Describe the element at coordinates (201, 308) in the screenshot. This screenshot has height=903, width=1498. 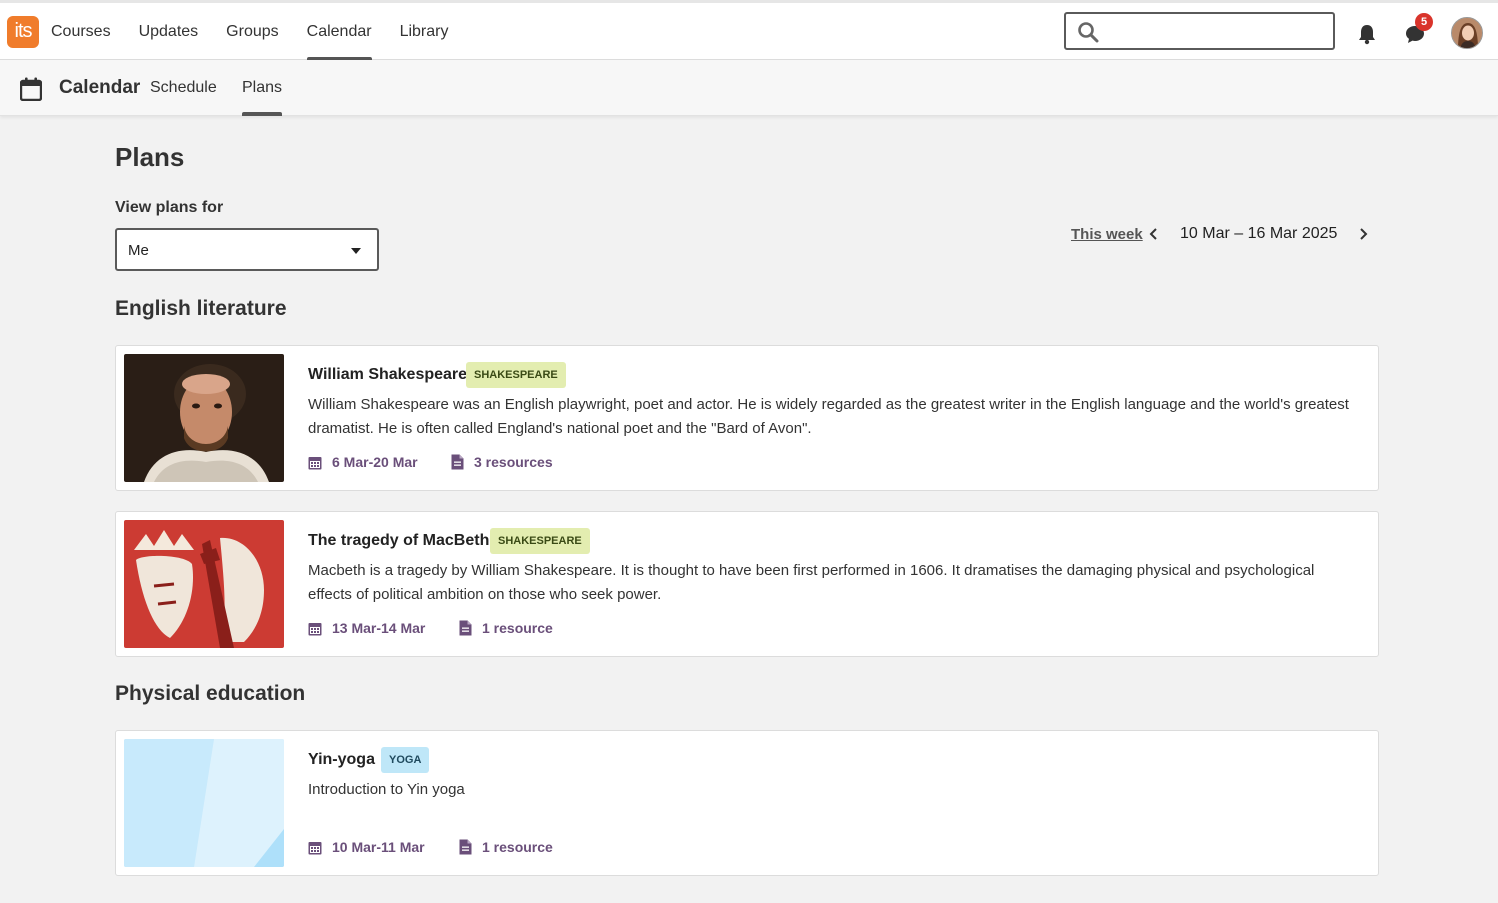
I see `section-title-english-literature: English literature` at that location.